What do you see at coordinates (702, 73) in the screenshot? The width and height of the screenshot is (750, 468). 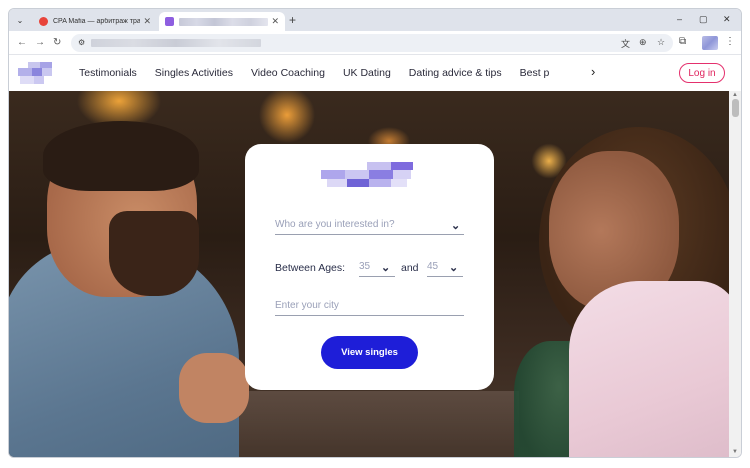 I see `login-button: Log in` at bounding box center [702, 73].